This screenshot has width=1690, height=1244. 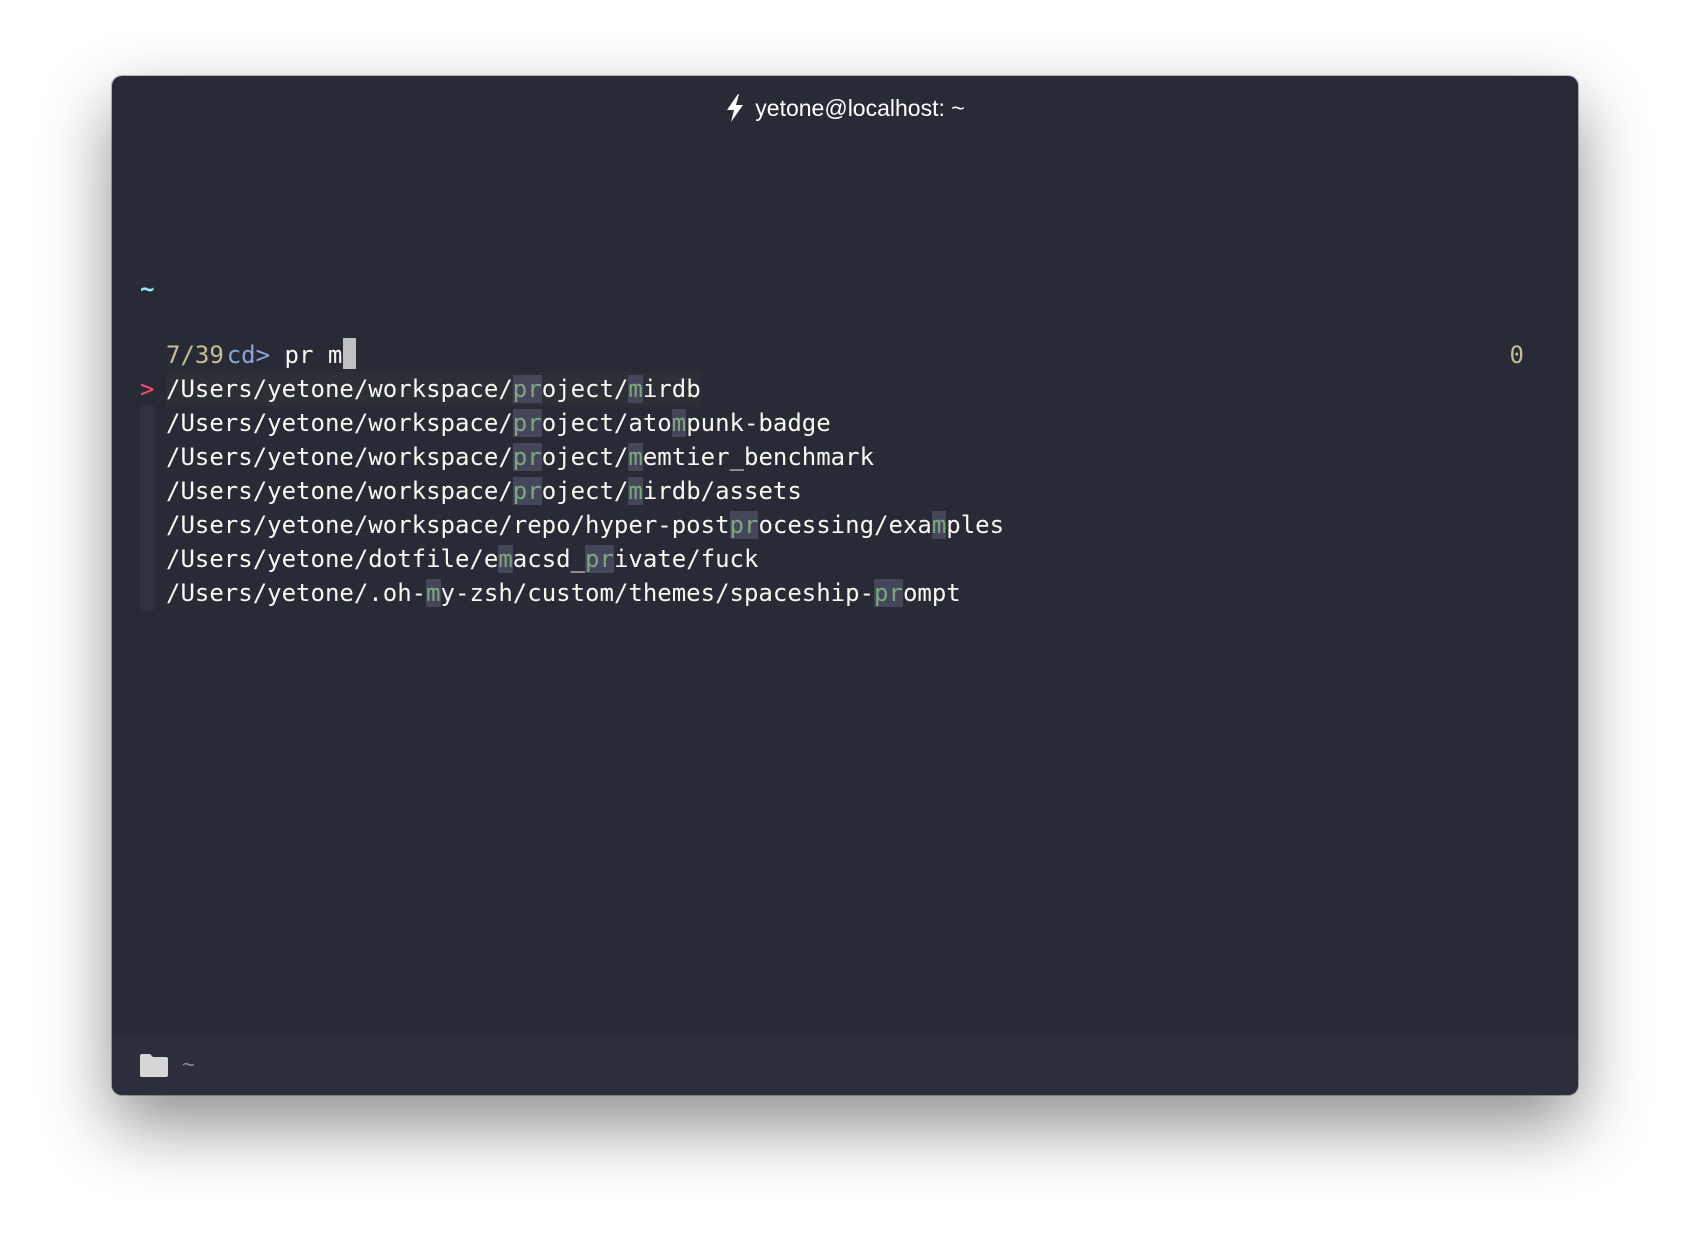 I want to click on path-text: emtier_benchmark, so click(x=758, y=457).